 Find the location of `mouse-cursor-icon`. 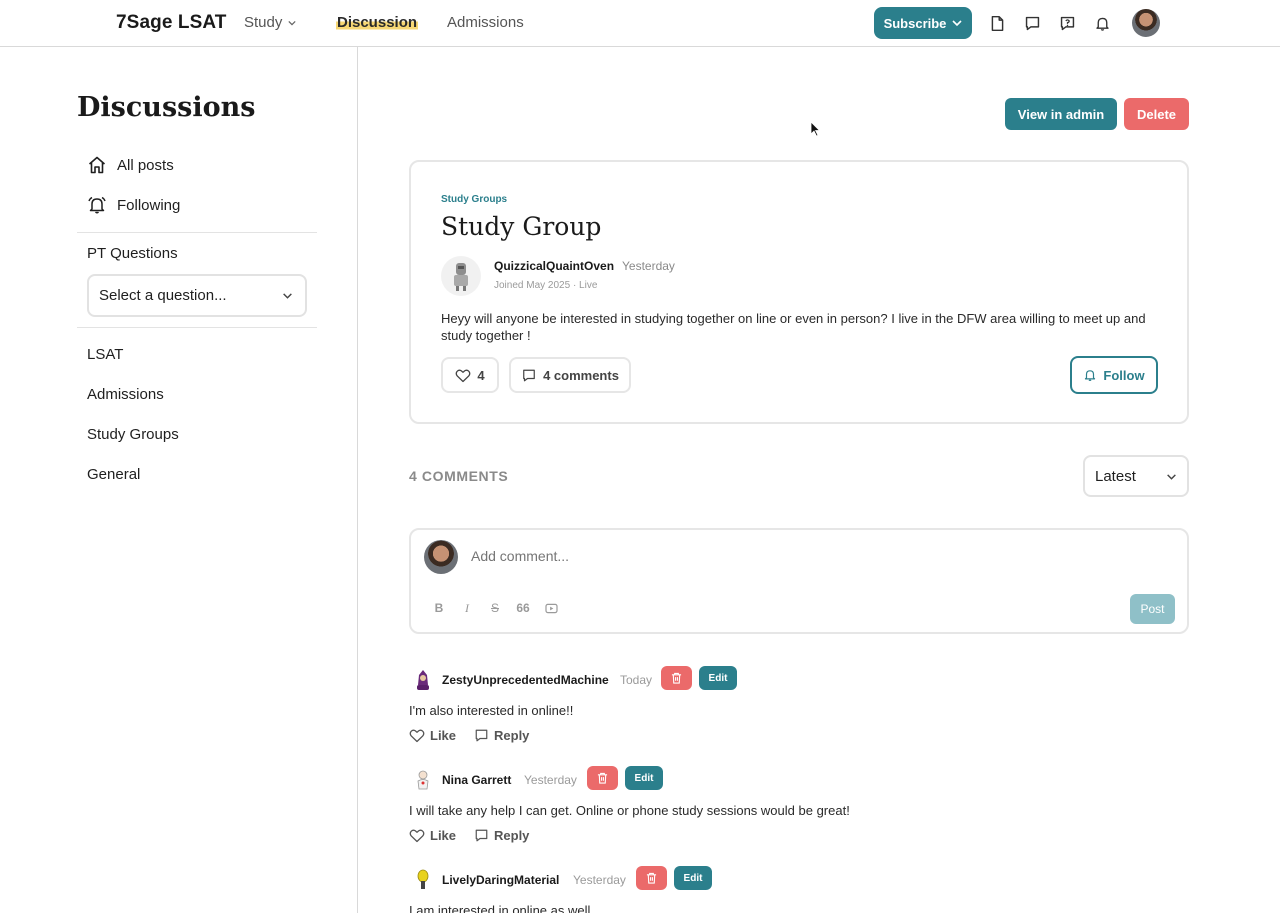

mouse-cursor-icon is located at coordinates (815, 129).